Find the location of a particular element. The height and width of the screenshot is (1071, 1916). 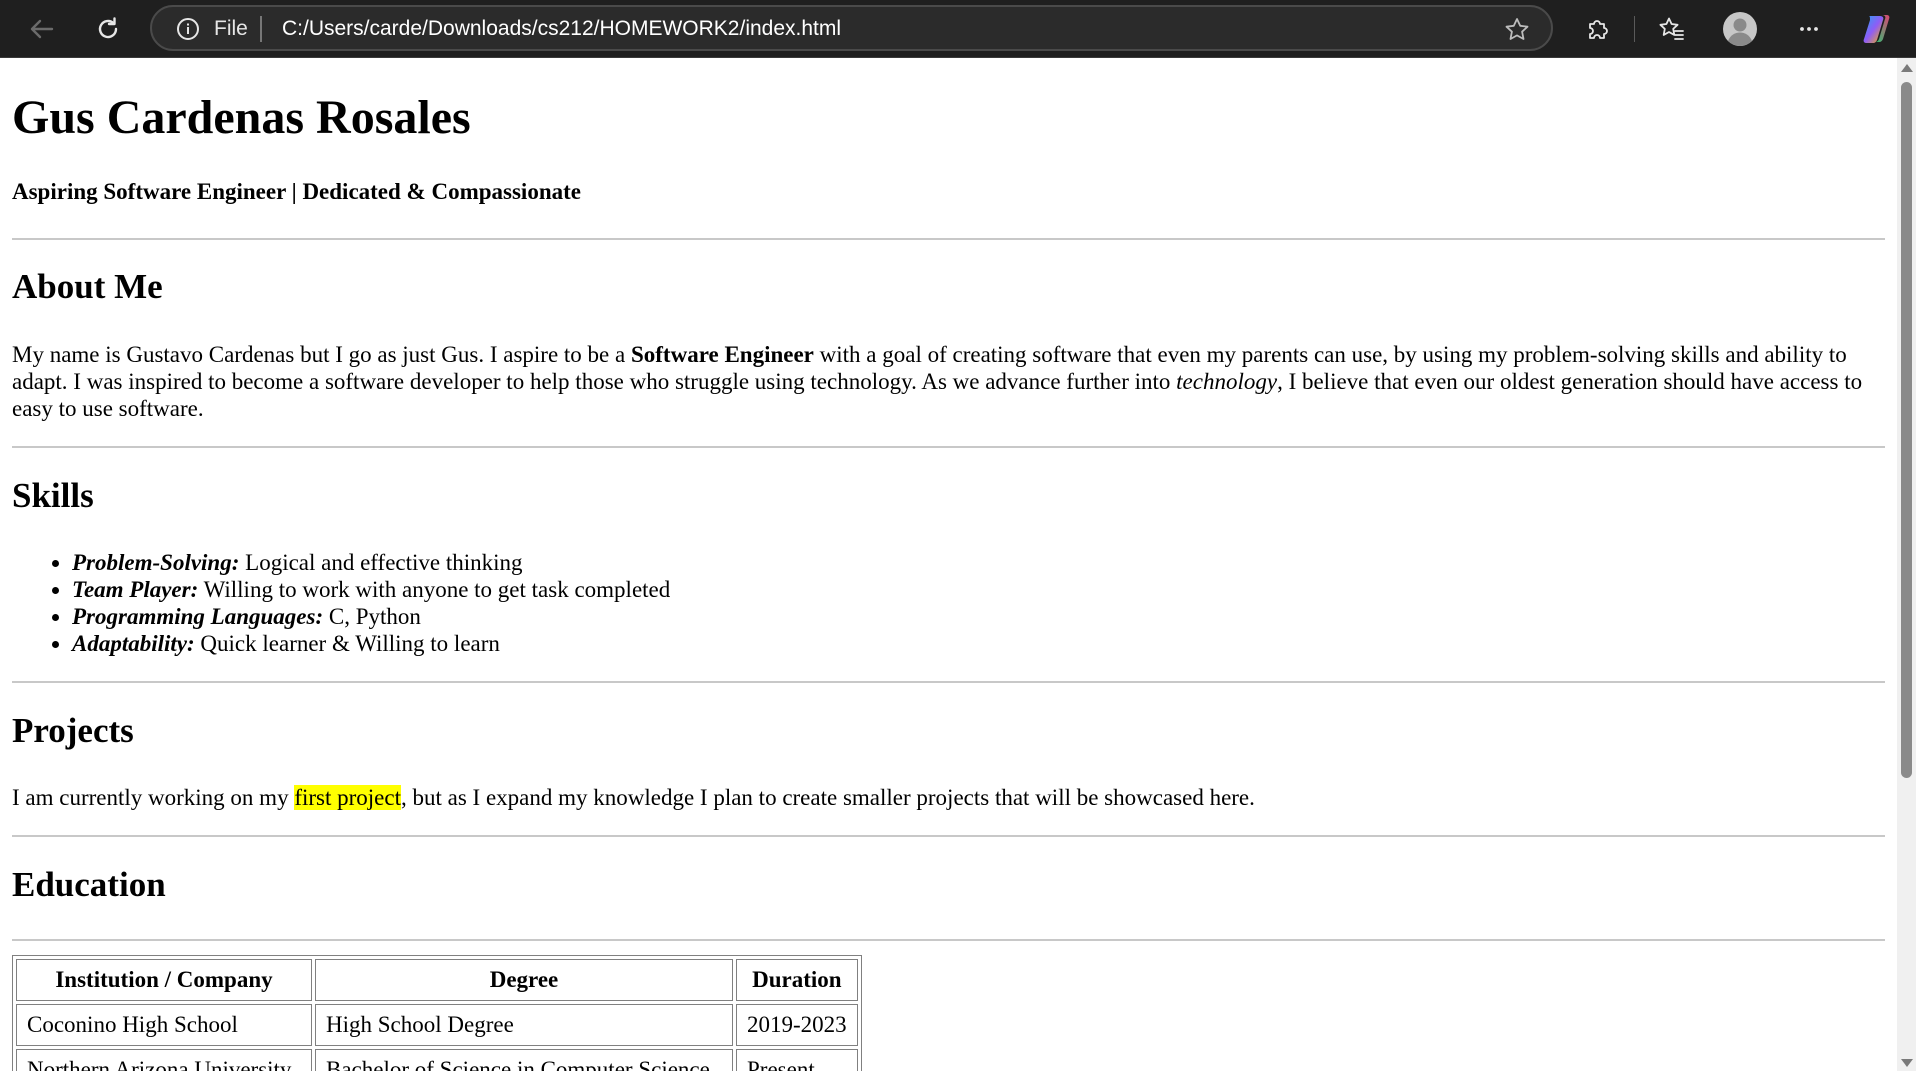

back-button is located at coordinates (42, 29).